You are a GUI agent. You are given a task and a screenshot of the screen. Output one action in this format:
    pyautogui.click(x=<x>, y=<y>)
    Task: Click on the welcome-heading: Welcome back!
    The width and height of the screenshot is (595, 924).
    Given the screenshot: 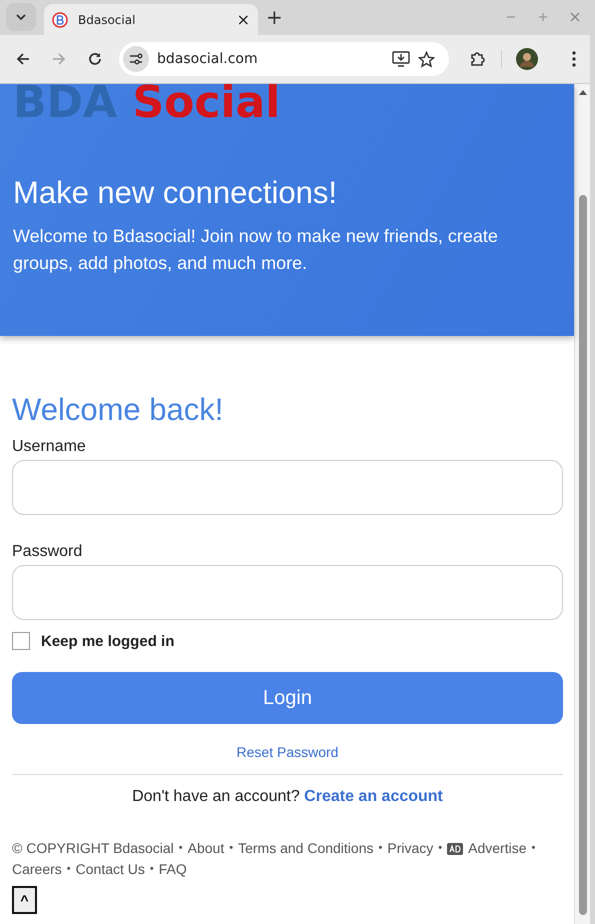 What is the action you would take?
    pyautogui.click(x=118, y=410)
    